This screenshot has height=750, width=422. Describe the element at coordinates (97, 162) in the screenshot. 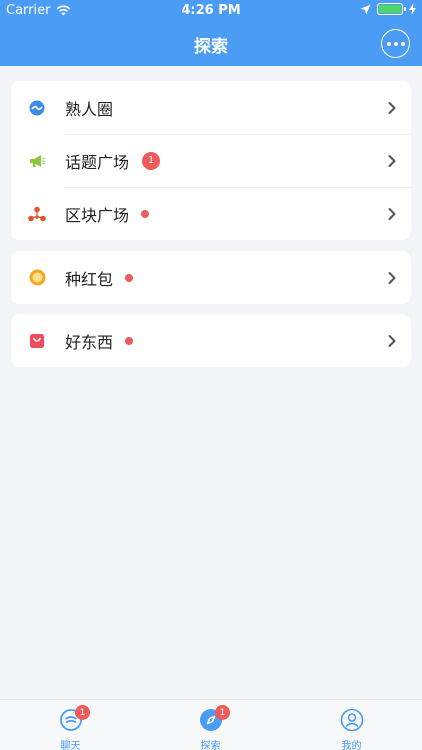

I see `row-label: 话题广场` at that location.